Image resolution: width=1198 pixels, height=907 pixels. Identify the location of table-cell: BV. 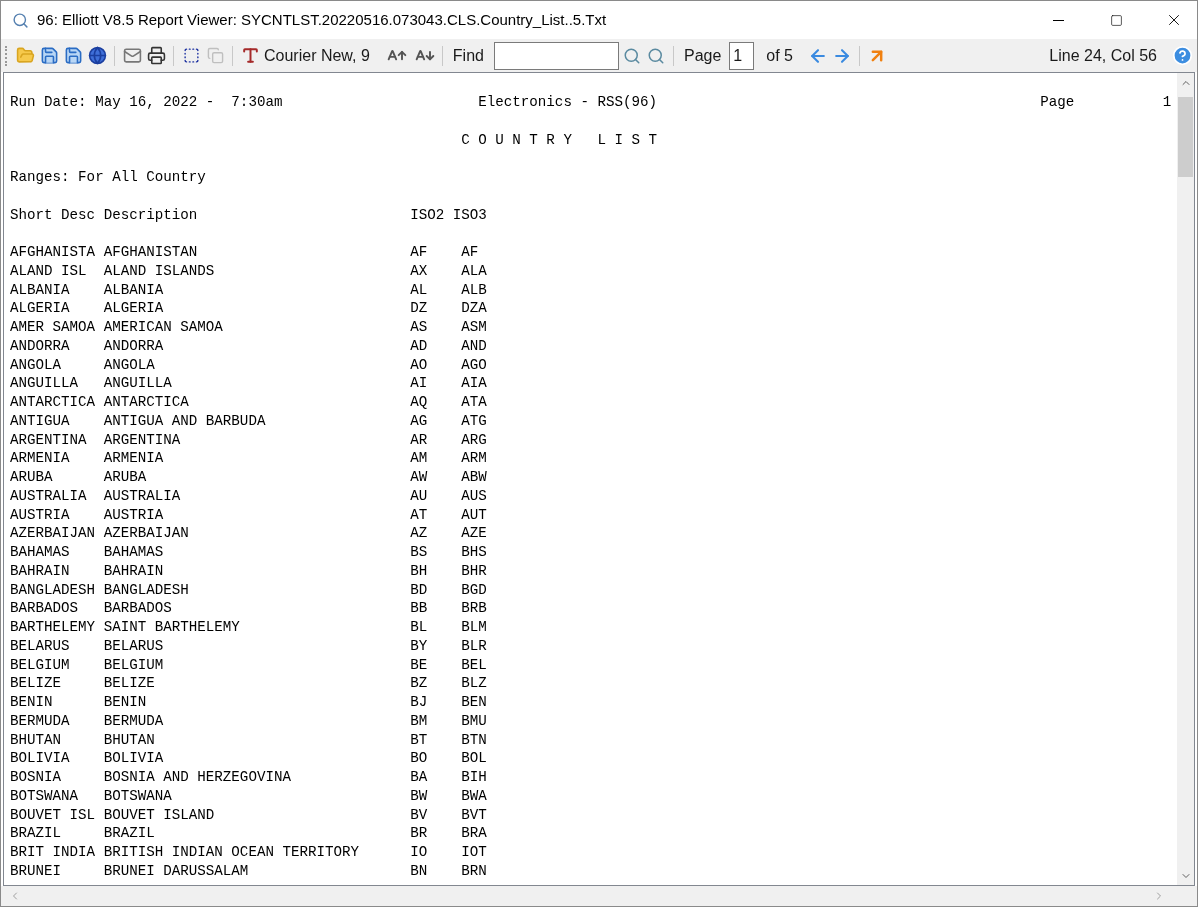
(419, 814).